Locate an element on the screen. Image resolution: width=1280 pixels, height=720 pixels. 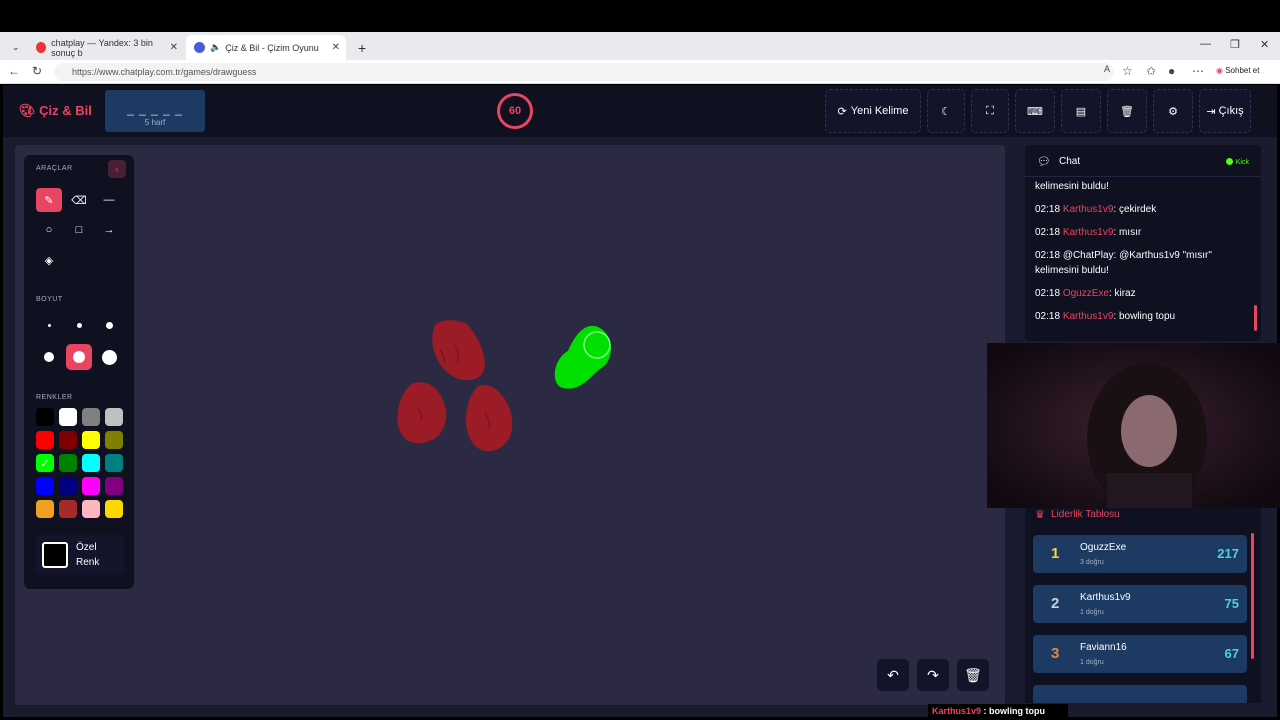
size-section-label: BOYUT is located at coordinates (49, 299).